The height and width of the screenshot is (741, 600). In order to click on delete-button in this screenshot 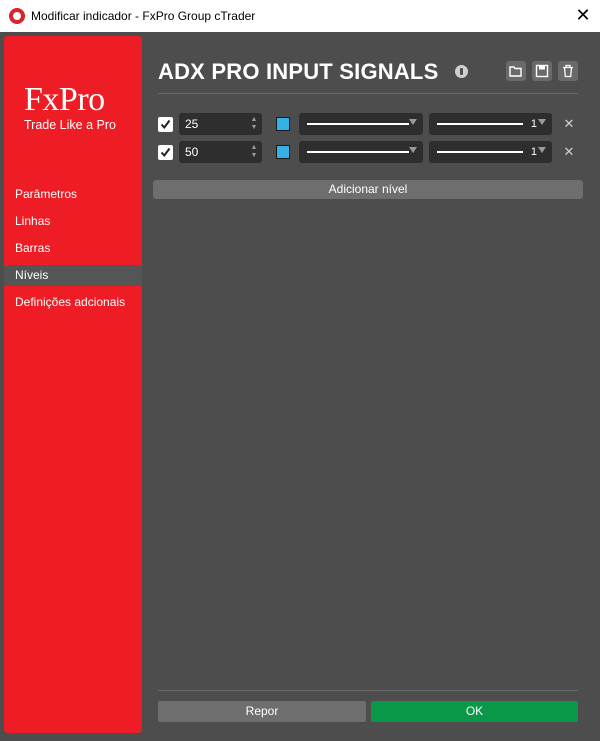, I will do `click(568, 71)`.